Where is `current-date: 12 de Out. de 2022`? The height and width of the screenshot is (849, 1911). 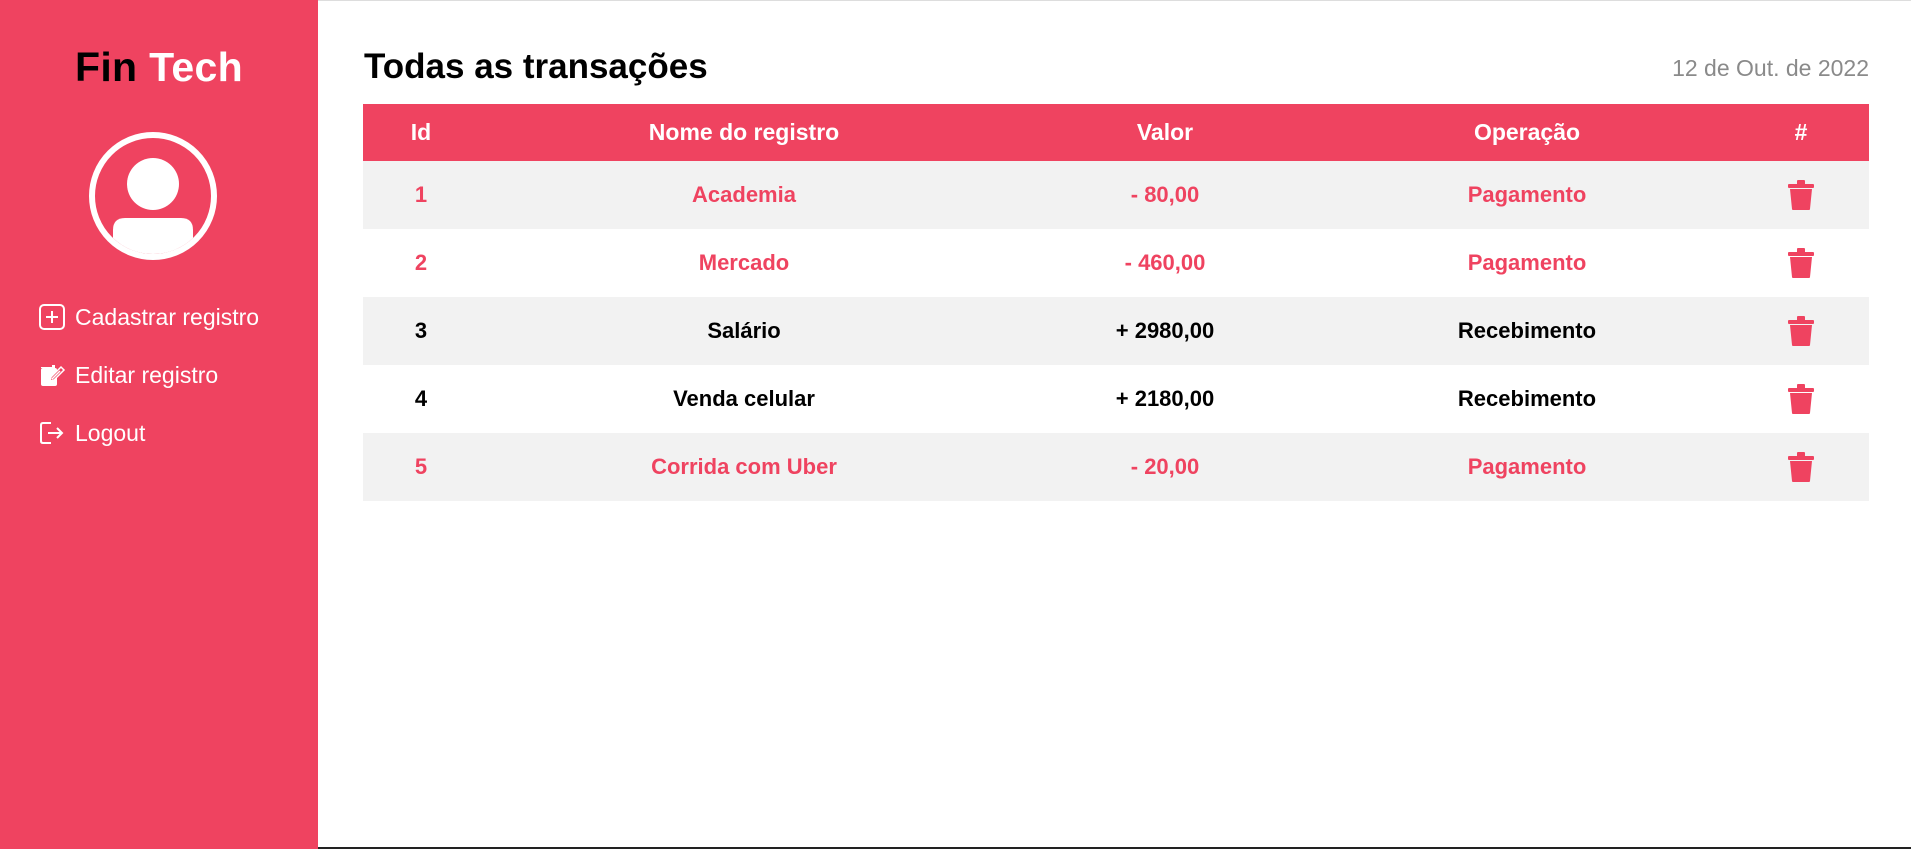 current-date: 12 de Out. de 2022 is located at coordinates (1770, 68).